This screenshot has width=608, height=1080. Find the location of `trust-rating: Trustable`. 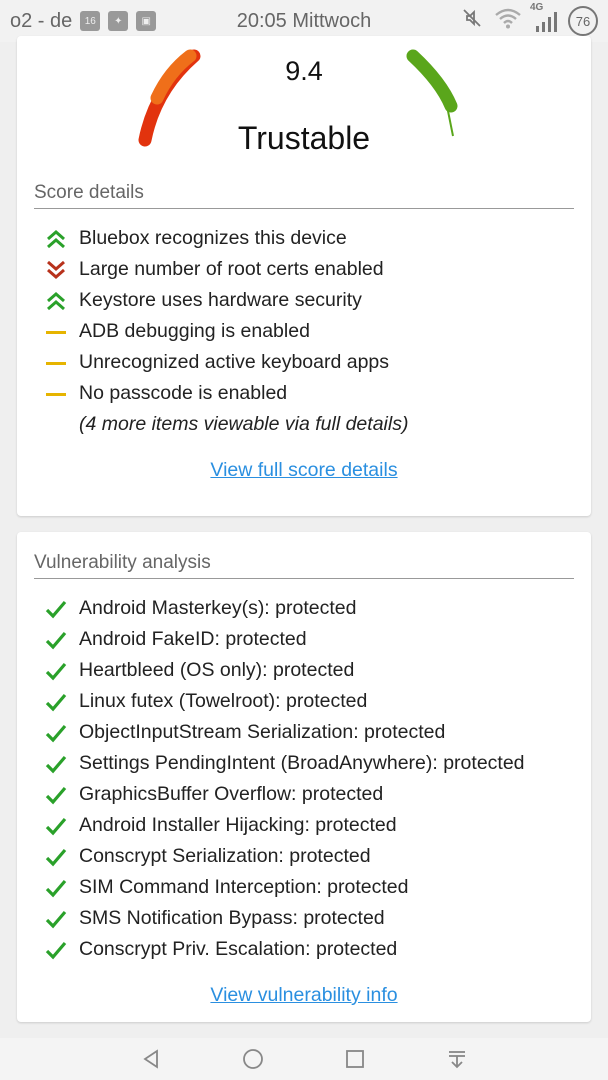

trust-rating: Trustable is located at coordinates (304, 138).